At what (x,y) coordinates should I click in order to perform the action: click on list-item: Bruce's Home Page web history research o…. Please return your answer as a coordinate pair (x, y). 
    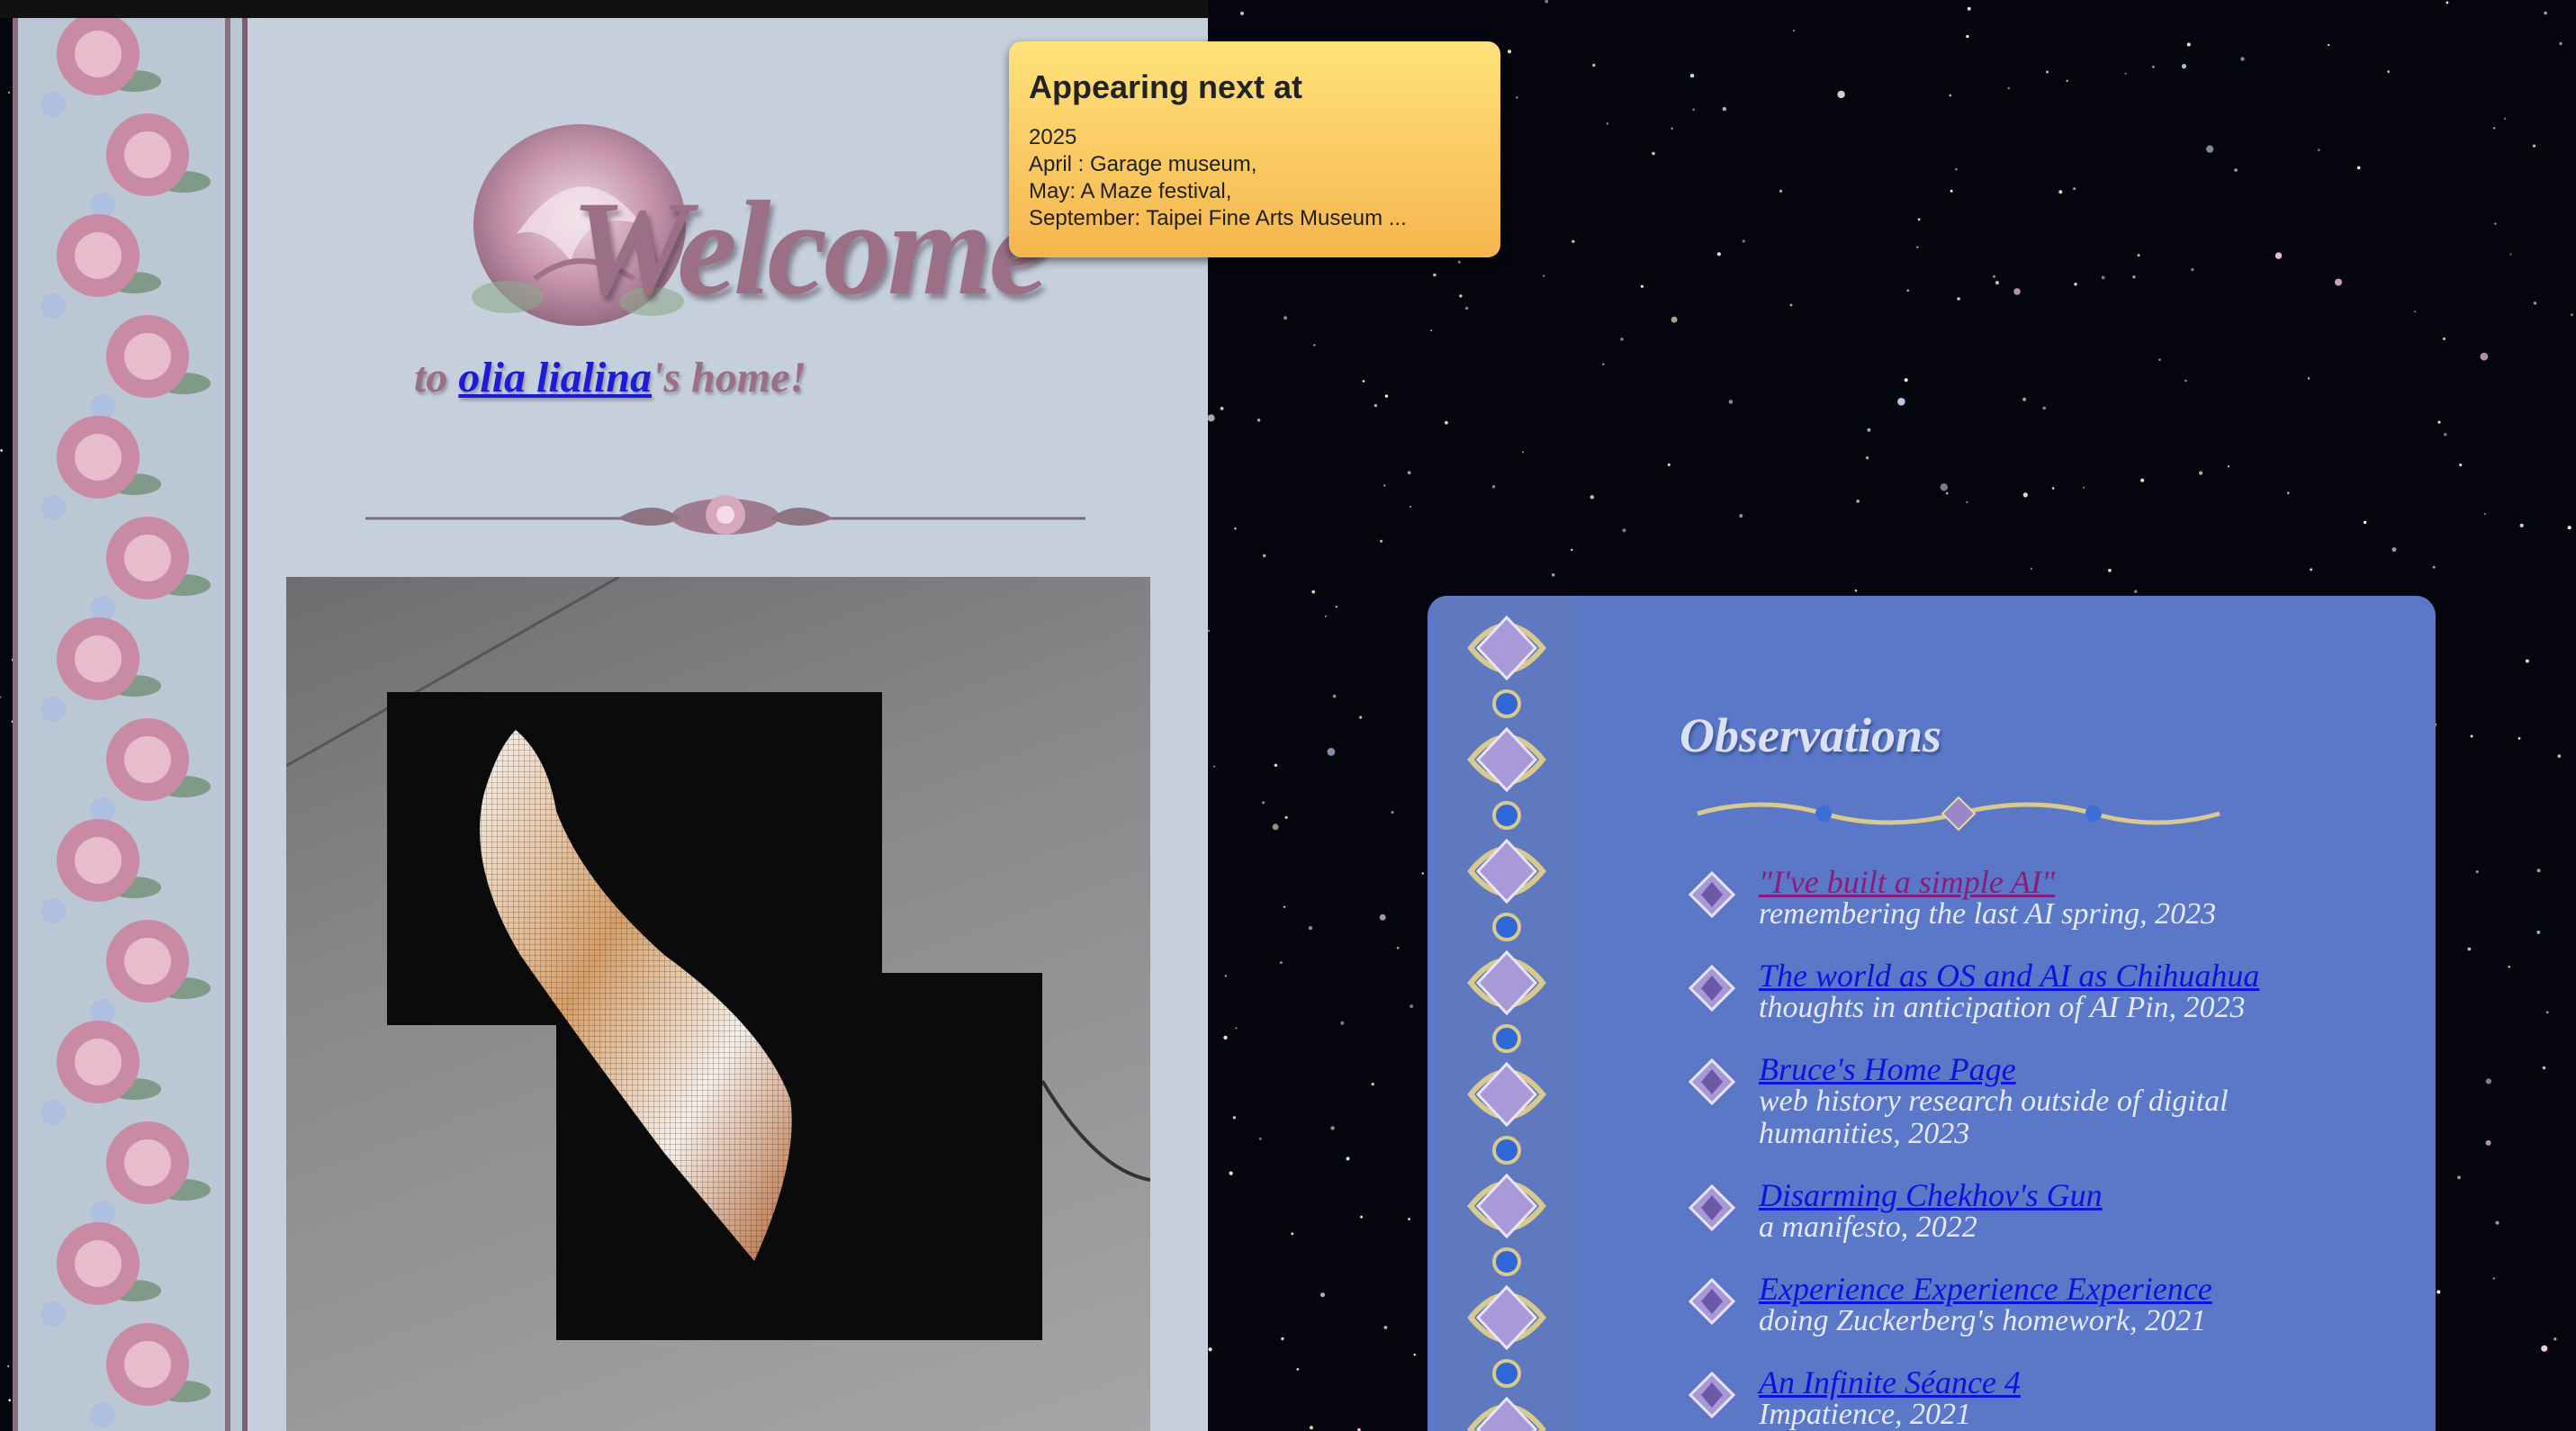
    Looking at the image, I should click on (2049, 1116).